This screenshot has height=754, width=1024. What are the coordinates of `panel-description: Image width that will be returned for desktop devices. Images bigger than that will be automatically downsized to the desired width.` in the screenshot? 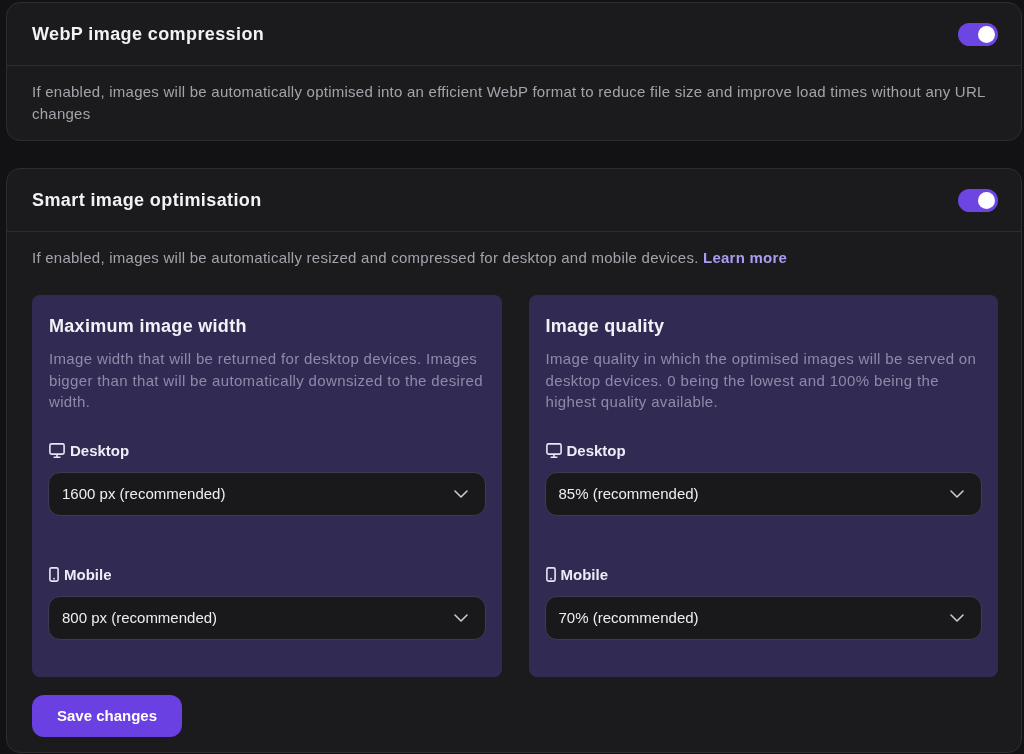 It's located at (266, 380).